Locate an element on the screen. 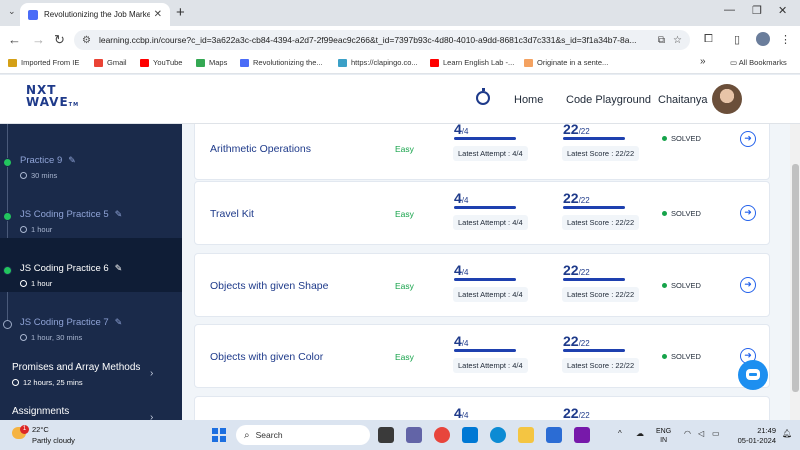 This screenshot has height=450, width=800. onedrive-icon: ☁ is located at coordinates (640, 433).